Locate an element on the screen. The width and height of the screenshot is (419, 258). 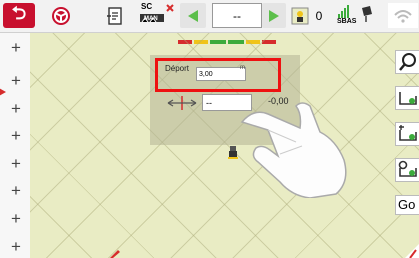
gps-status: SBAS is located at coordinates (356, 15).